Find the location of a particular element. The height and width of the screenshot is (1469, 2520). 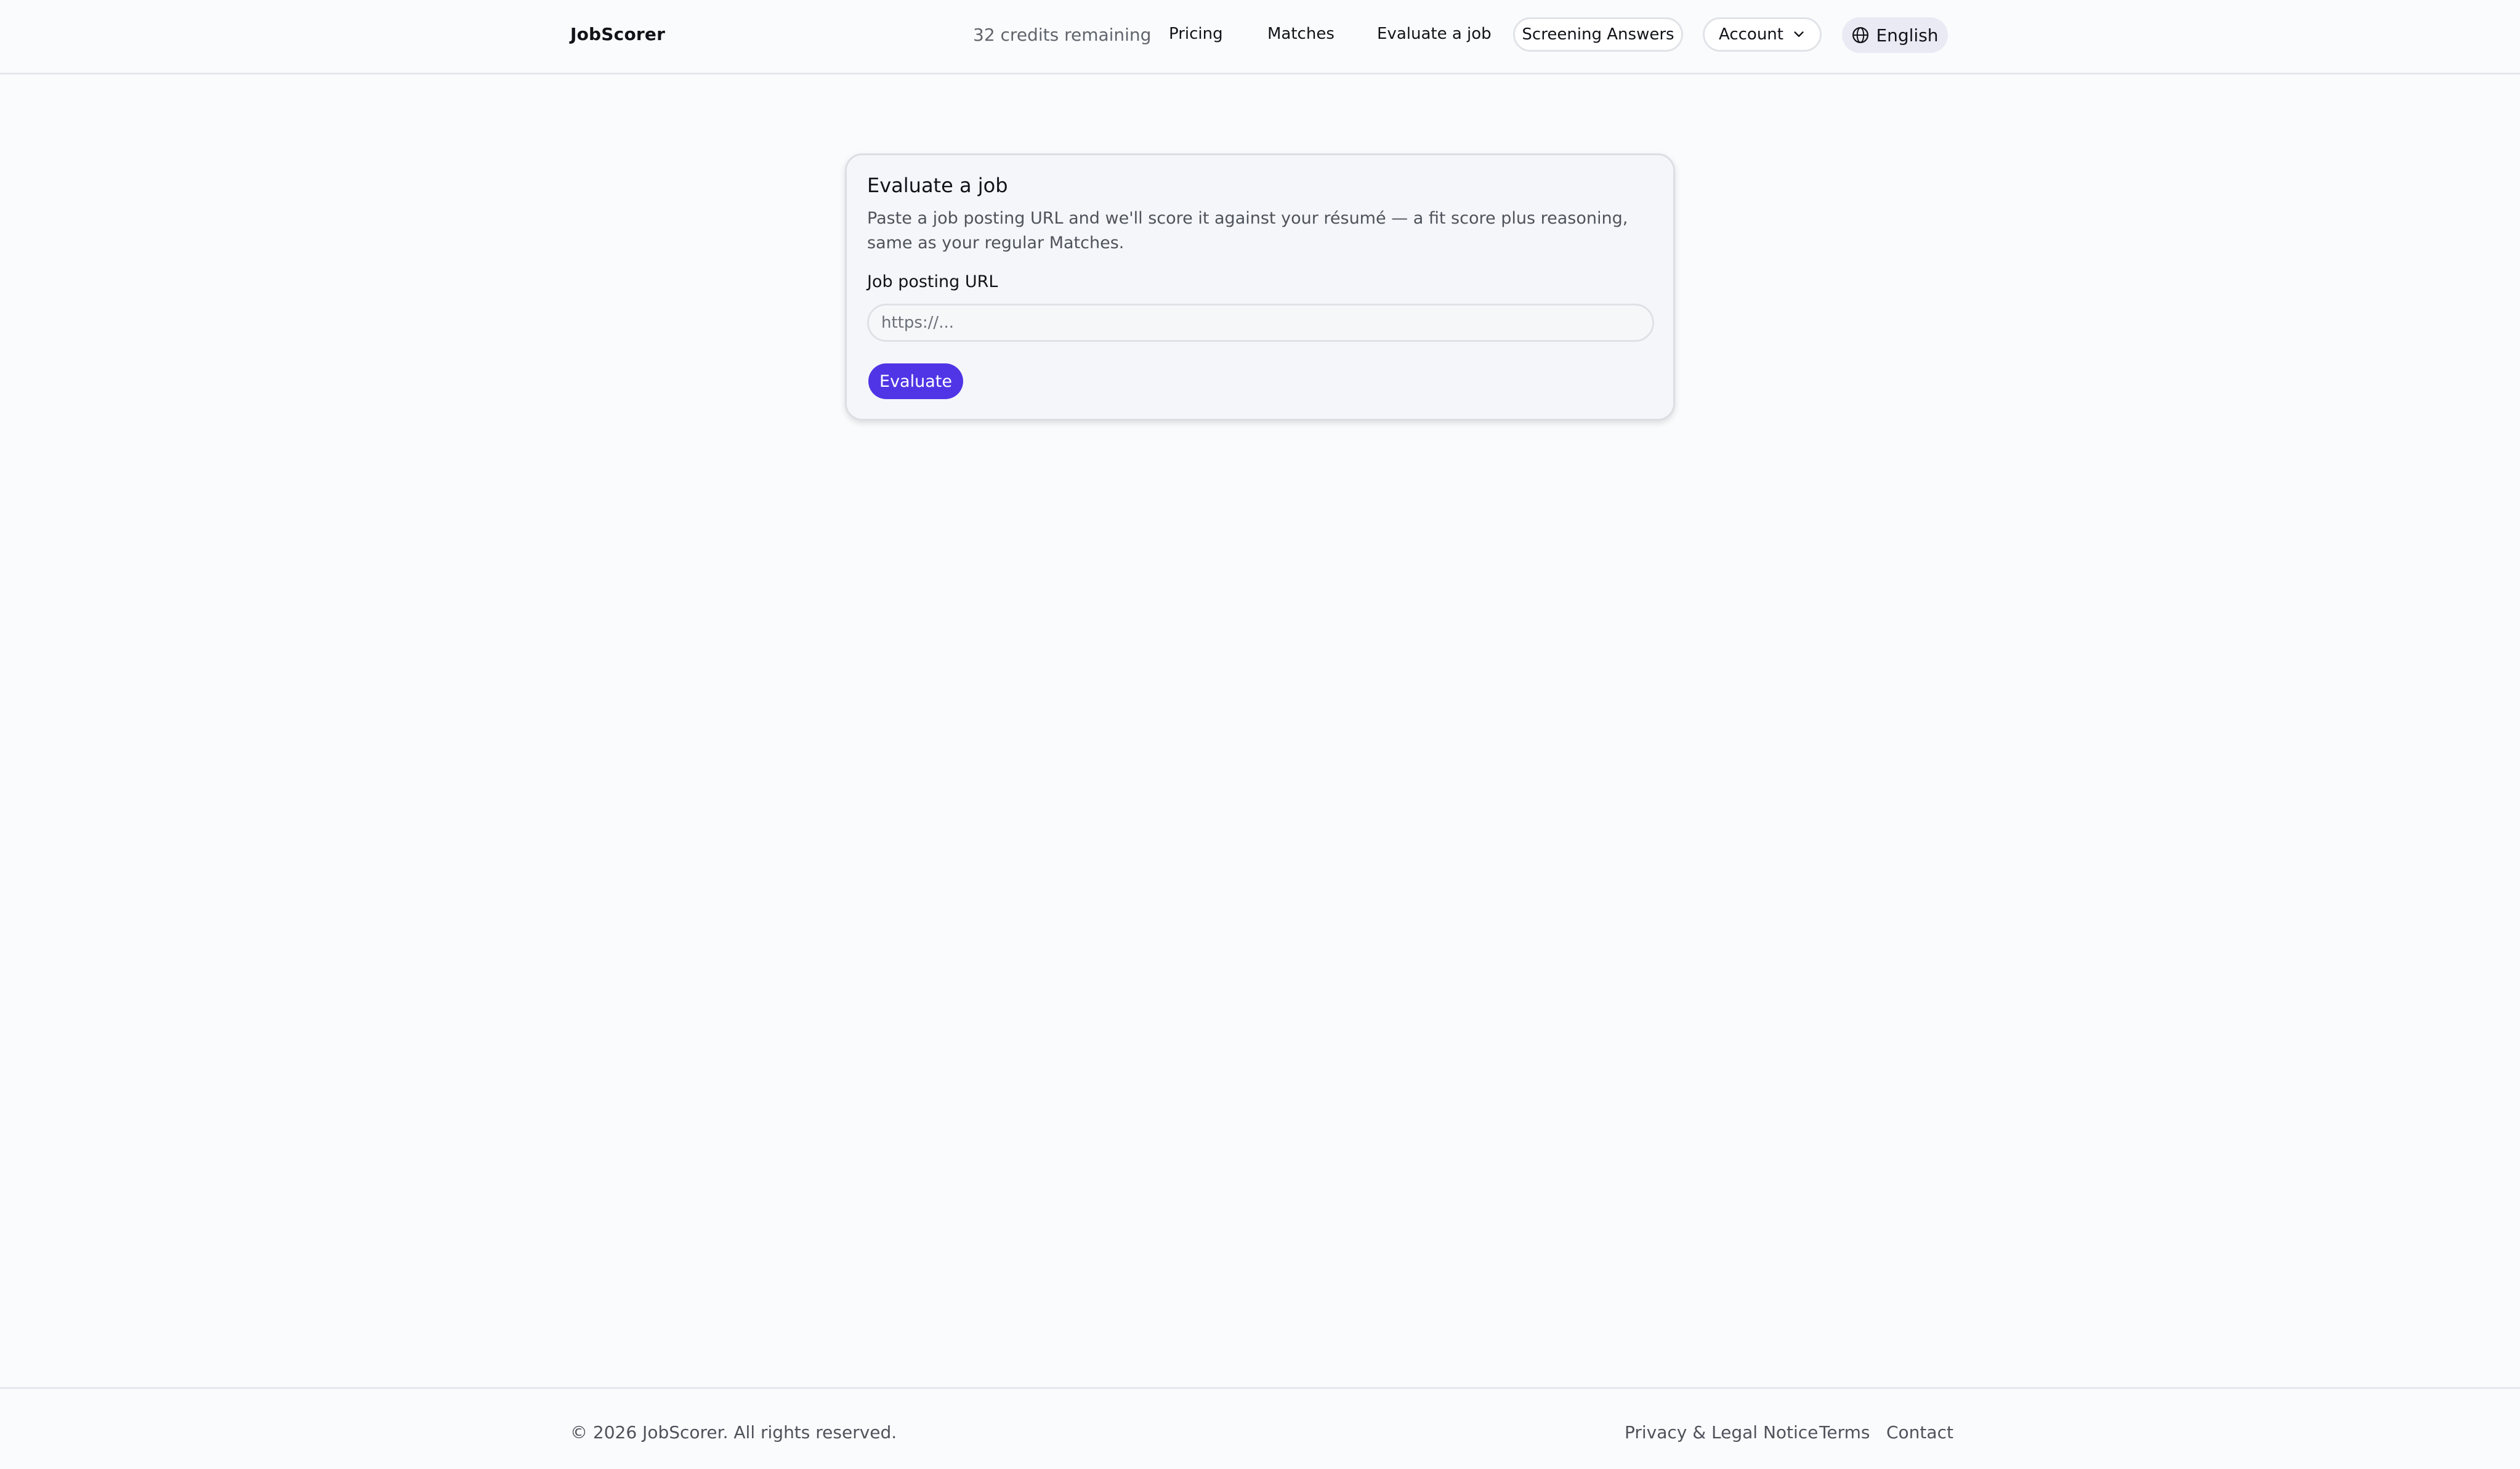

chevron-down-icon is located at coordinates (1799, 34).